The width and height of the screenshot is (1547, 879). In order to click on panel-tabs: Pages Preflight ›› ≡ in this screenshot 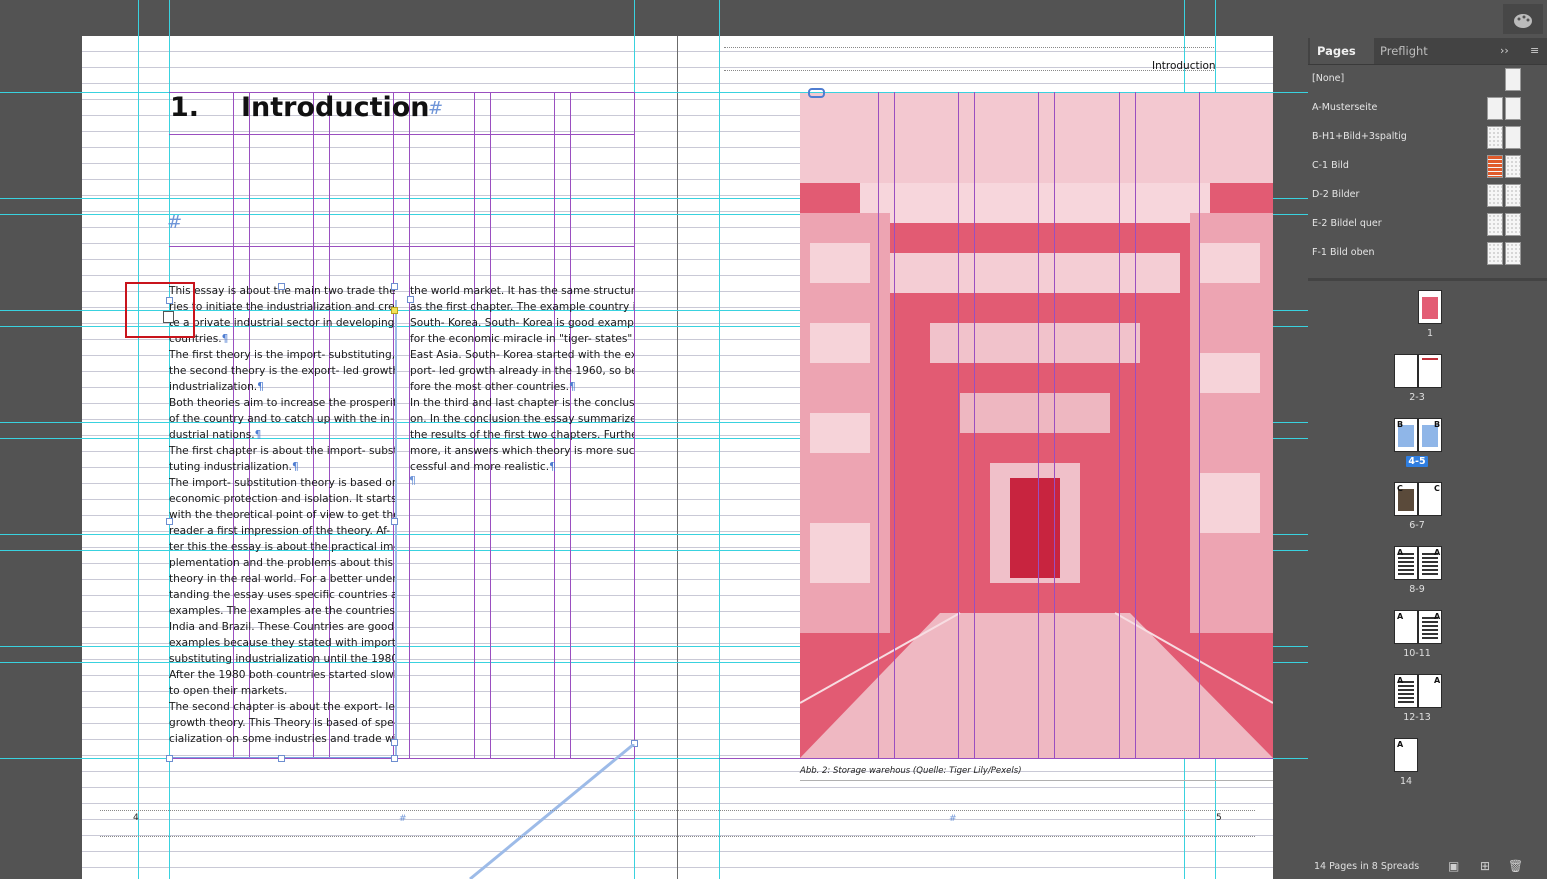, I will do `click(1427, 51)`.